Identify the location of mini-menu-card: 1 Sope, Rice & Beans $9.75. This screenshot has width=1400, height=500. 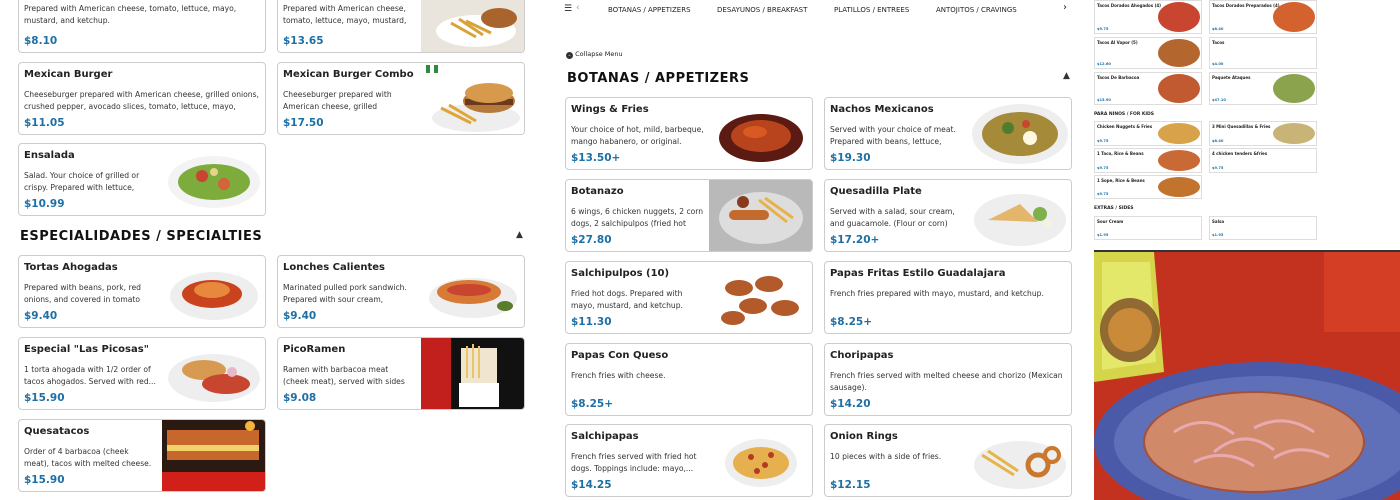
(1148, 187).